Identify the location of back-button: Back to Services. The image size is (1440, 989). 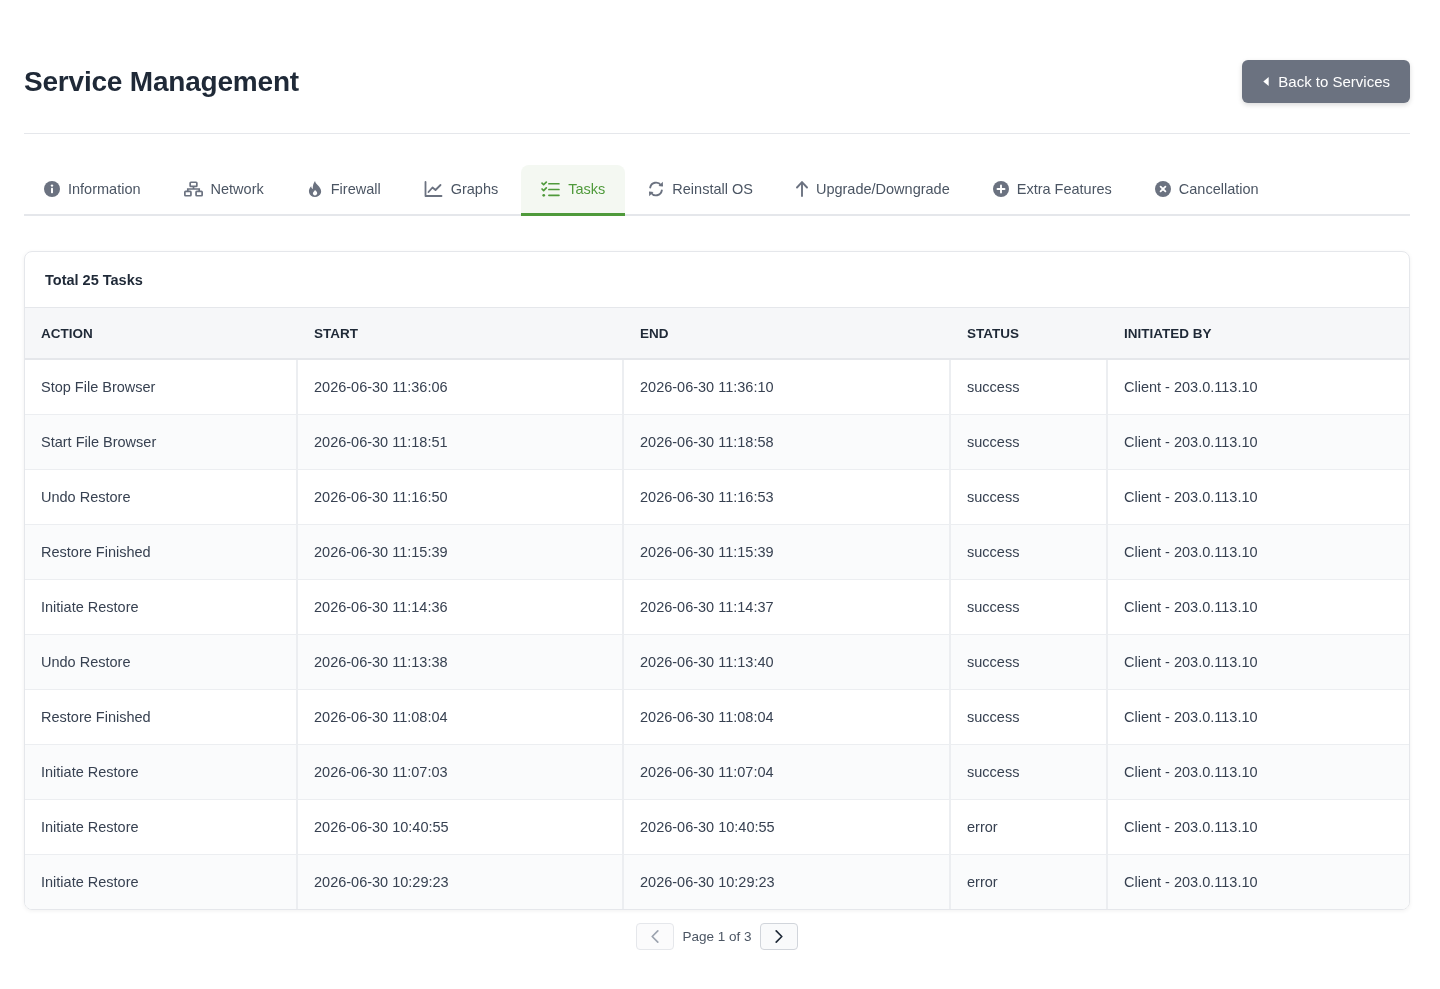
(1326, 81).